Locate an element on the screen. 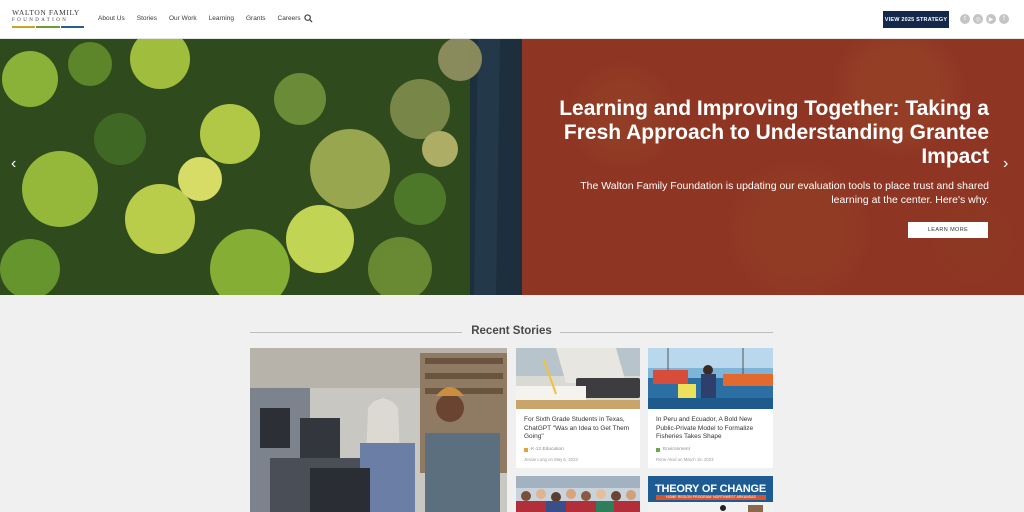 The width and height of the screenshot is (1024, 512). story-category: K-12 Education is located at coordinates (544, 449).